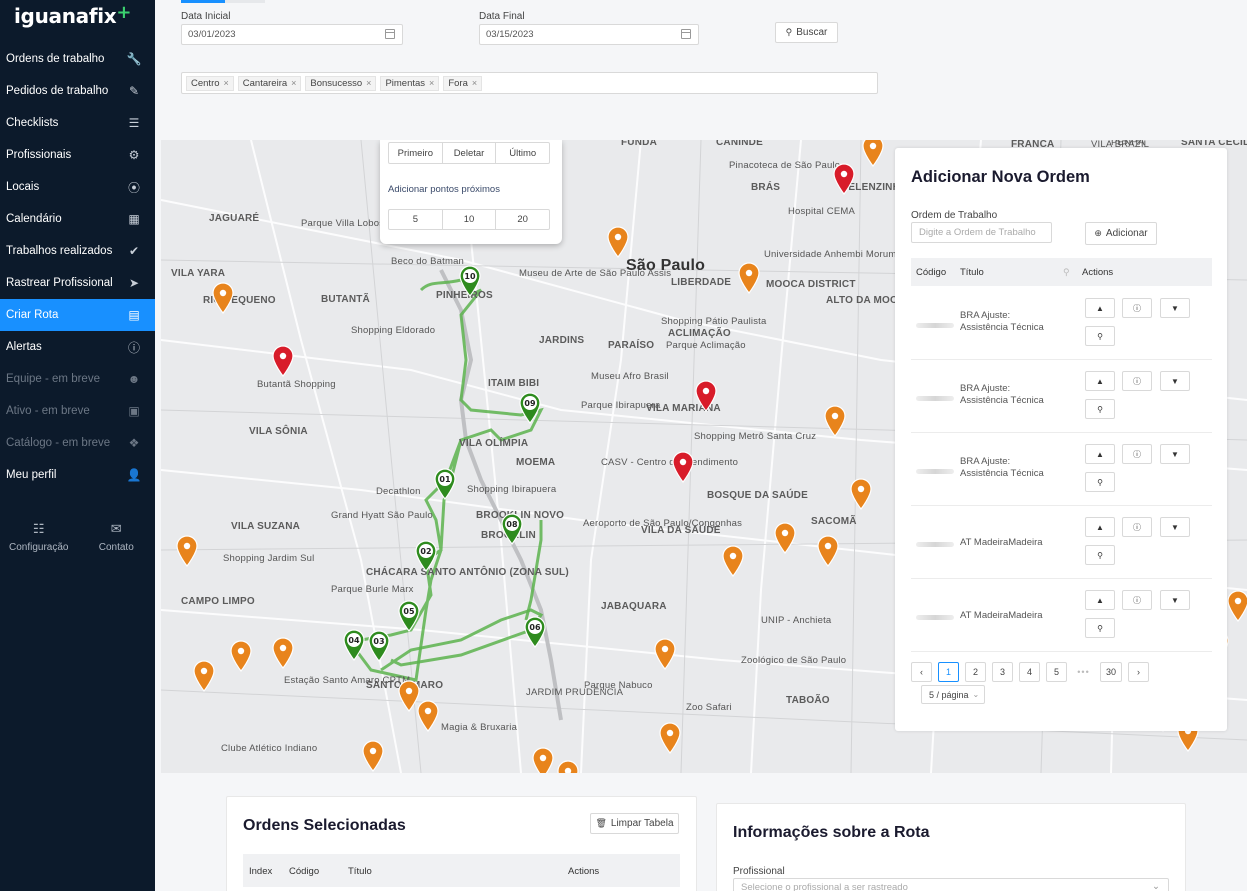 The image size is (1247, 891). I want to click on work-order-input: Digite a Ordem de Trabalho, so click(981, 232).